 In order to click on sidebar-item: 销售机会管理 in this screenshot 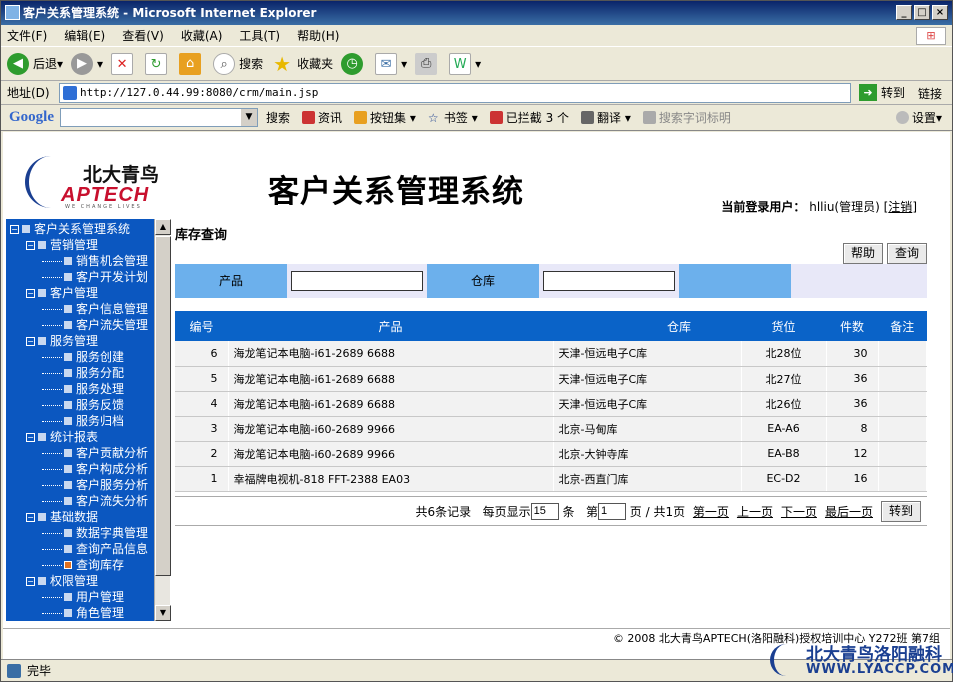, I will do `click(95, 261)`.